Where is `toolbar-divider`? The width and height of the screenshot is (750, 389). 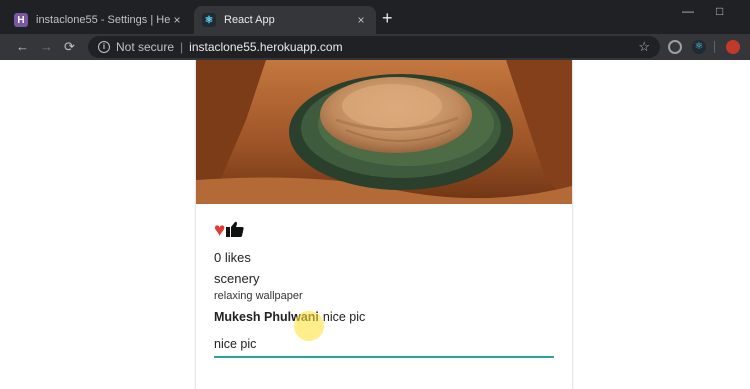
toolbar-divider is located at coordinates (714, 47).